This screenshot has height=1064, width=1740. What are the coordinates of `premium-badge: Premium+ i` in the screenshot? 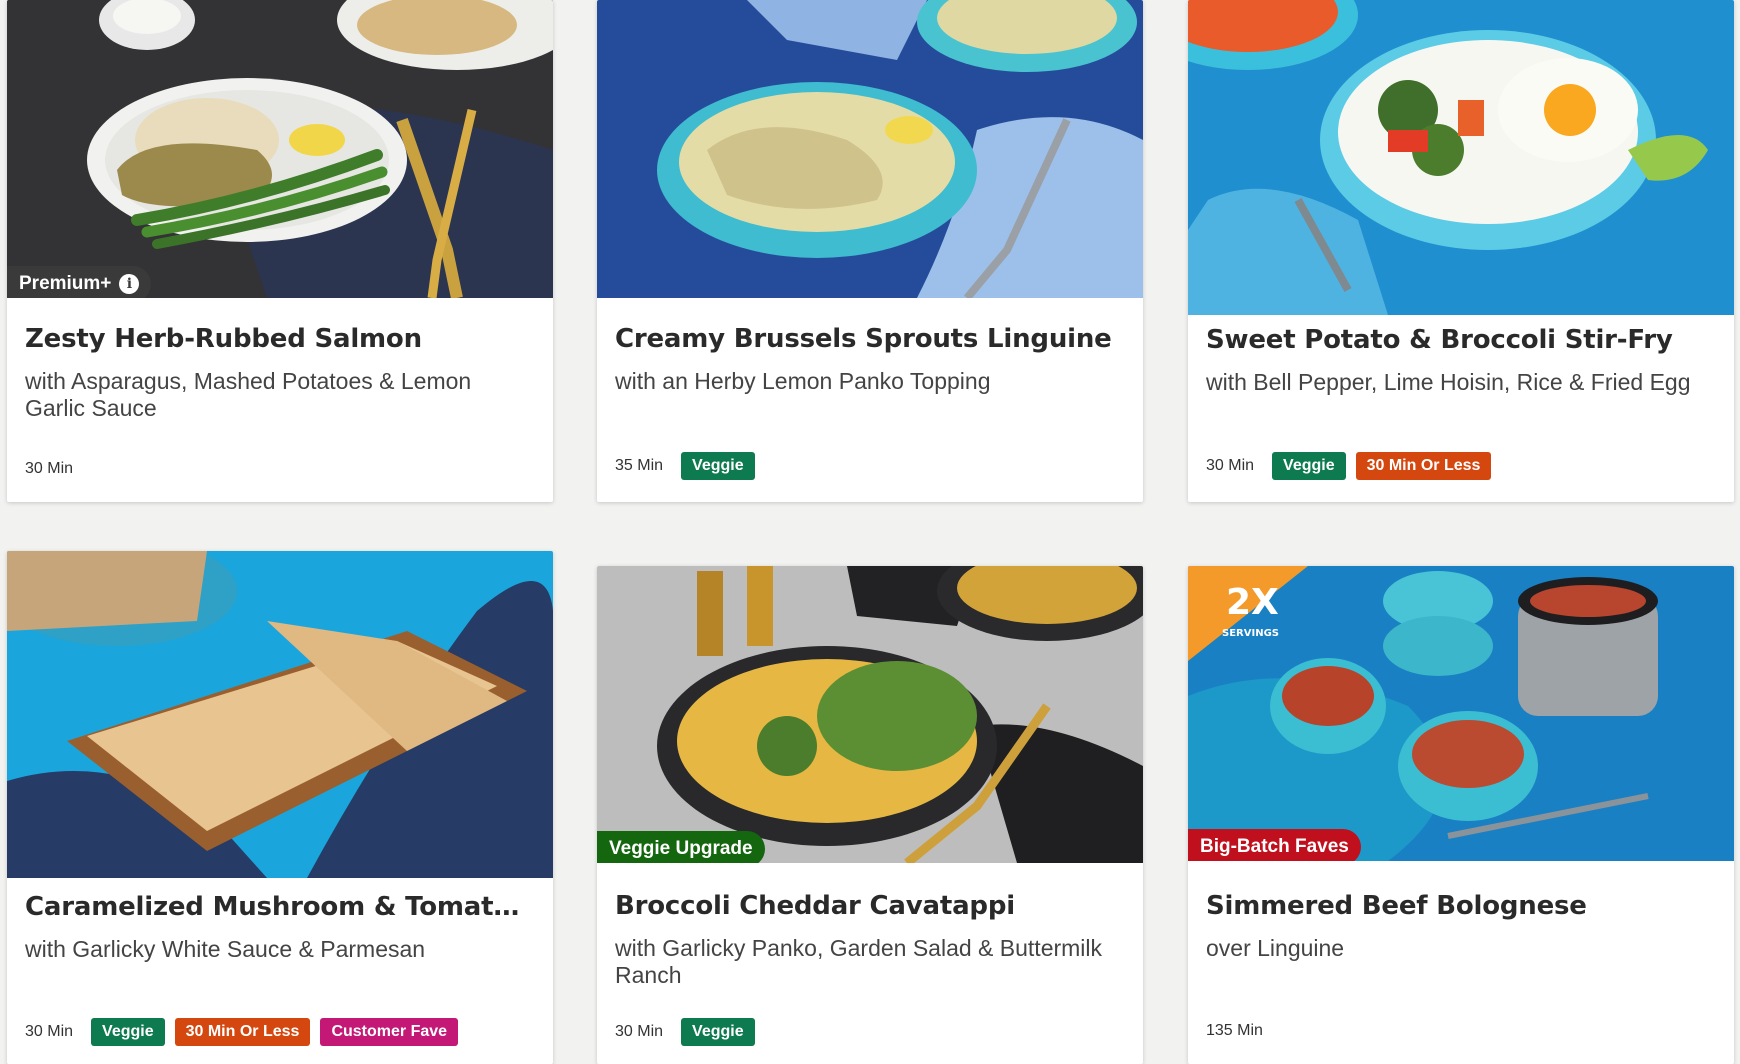 It's located at (79, 282).